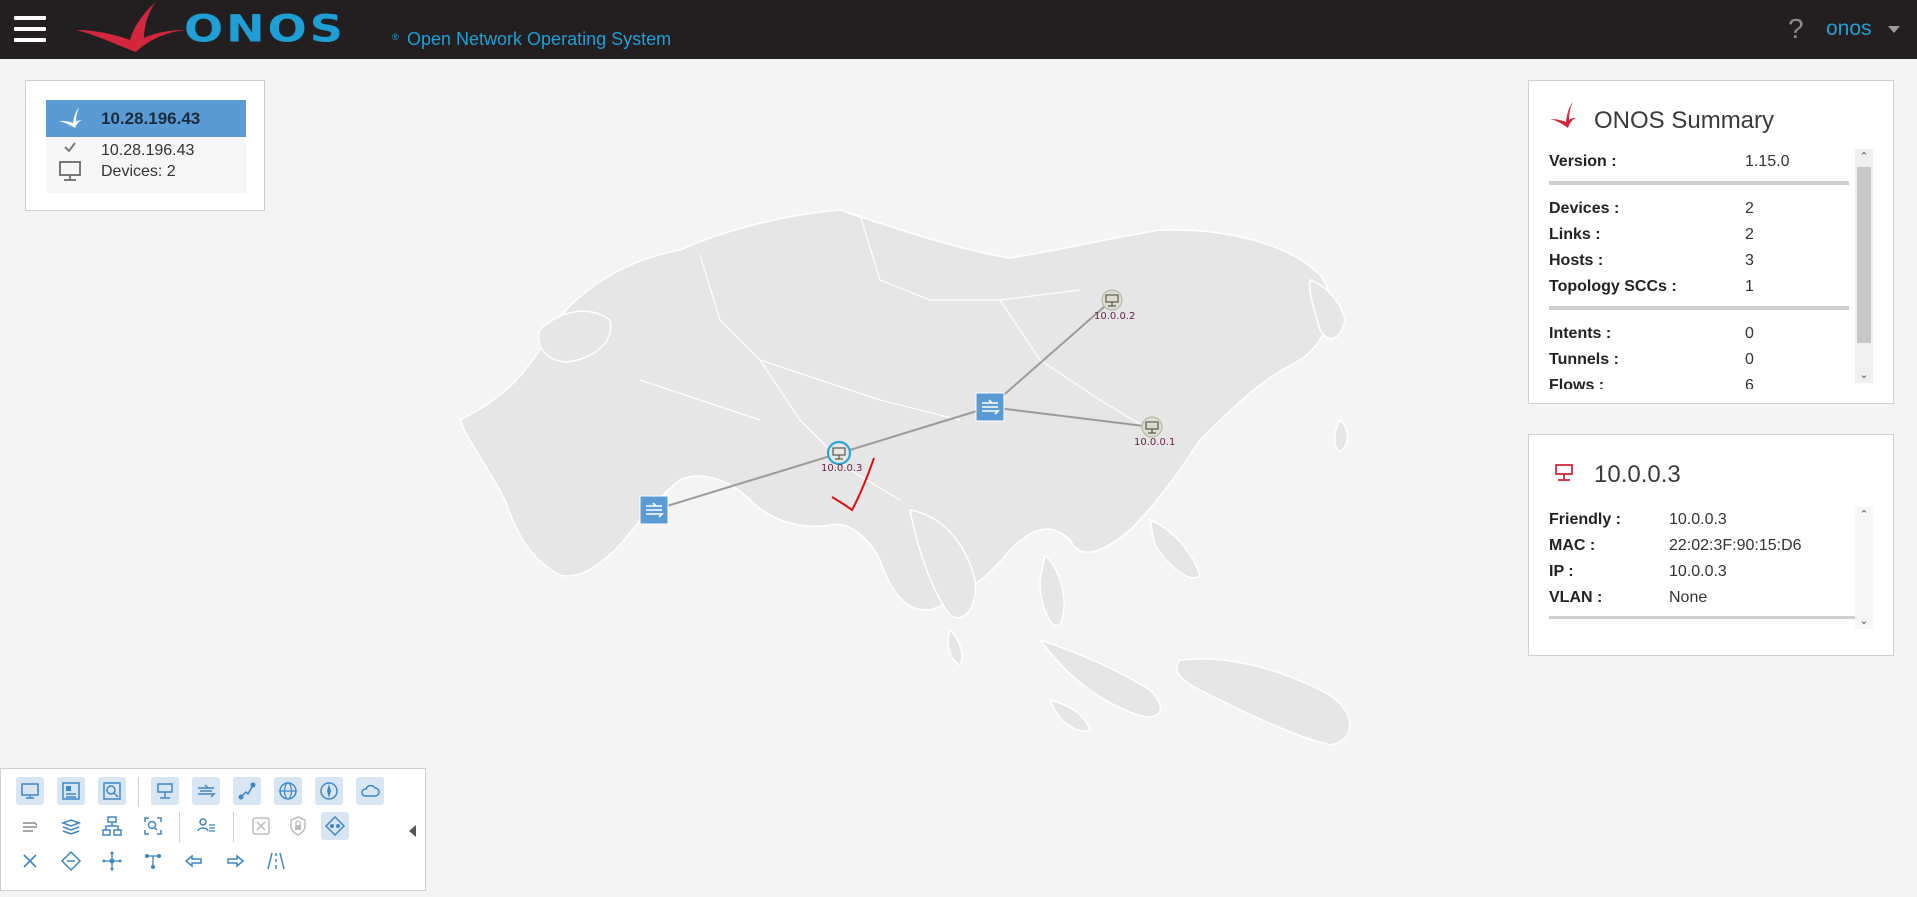 The height and width of the screenshot is (897, 1917). I want to click on summary-panel-toggle-button, so click(71, 791).